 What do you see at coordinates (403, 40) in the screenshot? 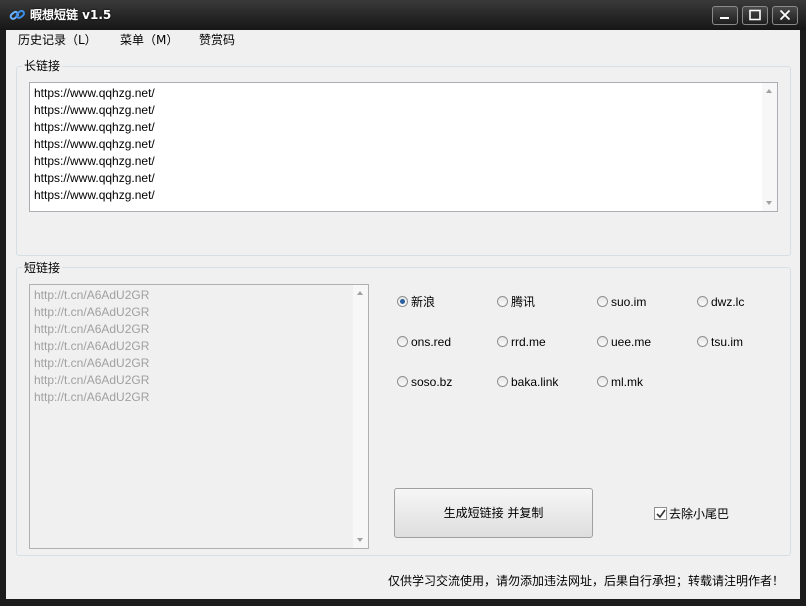
I see `menu-bar: 历史记录（L） 菜单（M） 赞赏码` at bounding box center [403, 40].